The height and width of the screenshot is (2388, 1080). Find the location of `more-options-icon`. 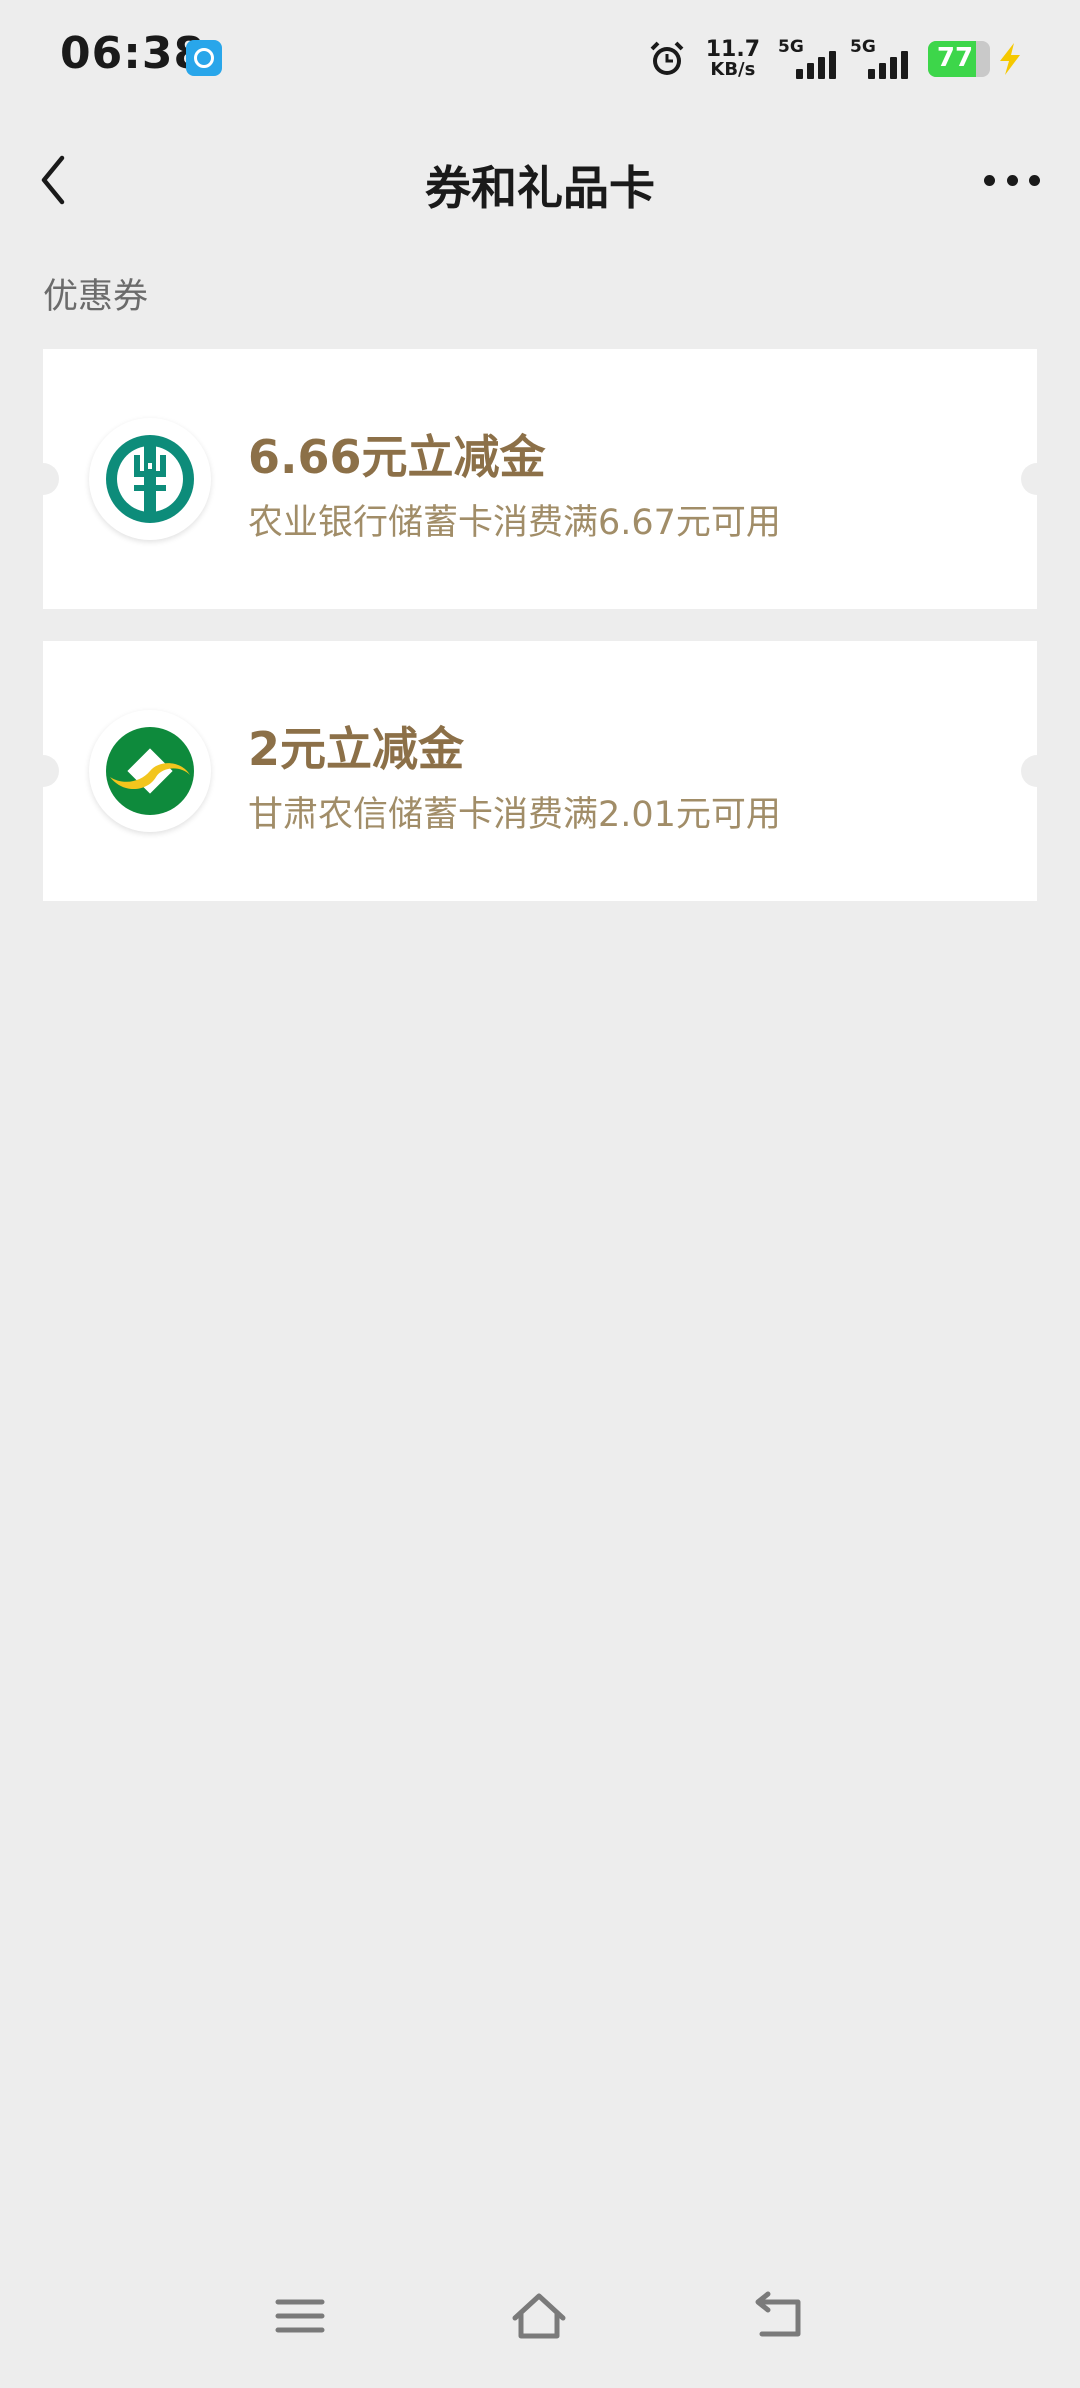

more-options-icon is located at coordinates (1012, 180).